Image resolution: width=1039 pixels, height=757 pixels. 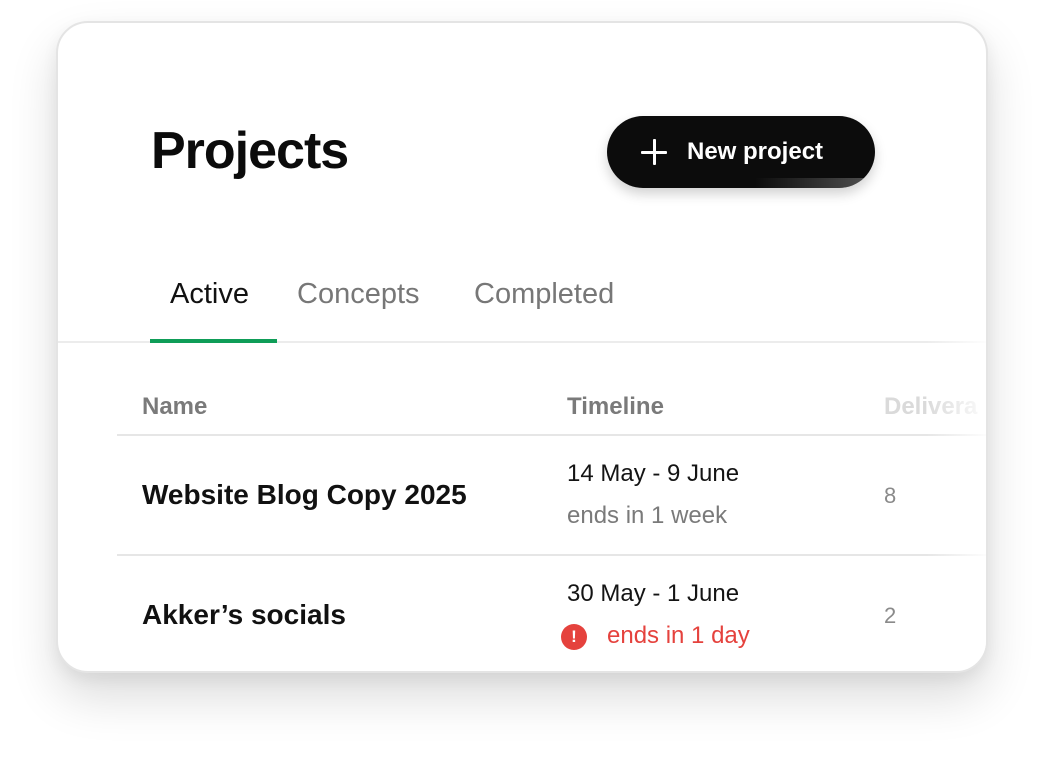 I want to click on deliverables-count: 8, so click(x=890, y=495).